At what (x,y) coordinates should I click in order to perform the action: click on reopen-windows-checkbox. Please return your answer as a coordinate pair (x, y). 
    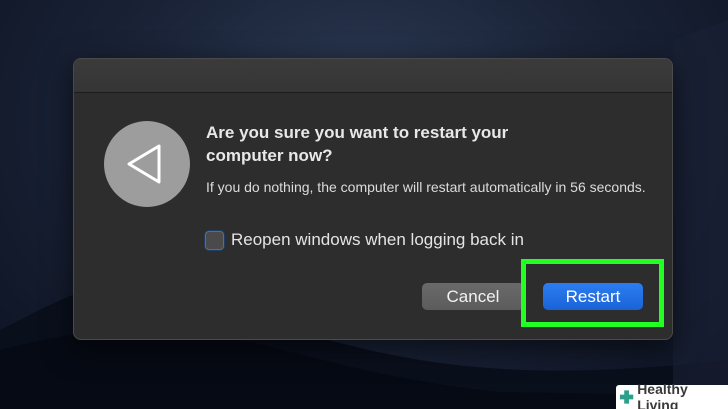
    Looking at the image, I should click on (214, 240).